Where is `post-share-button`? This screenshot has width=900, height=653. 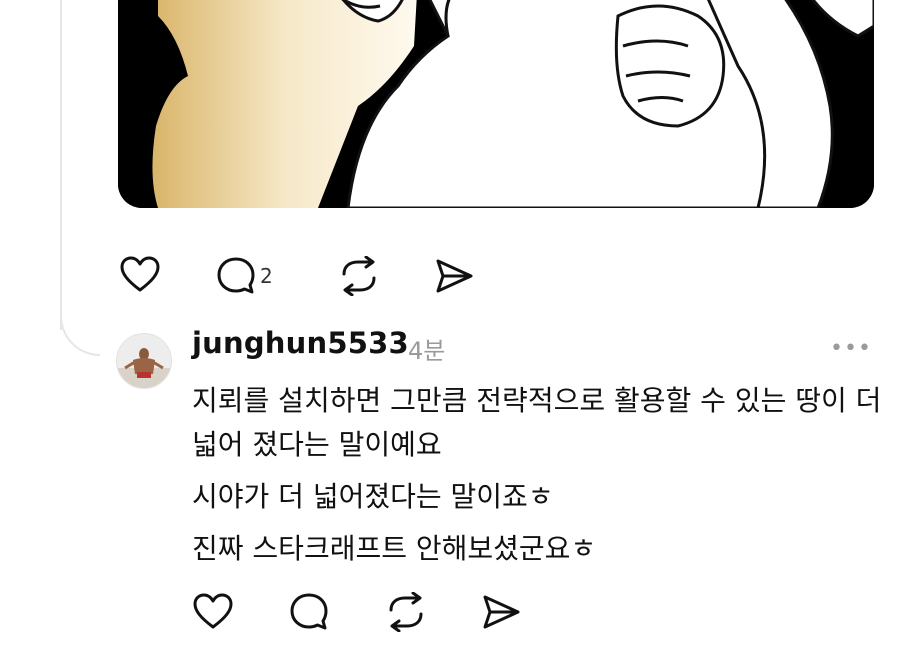 post-share-button is located at coordinates (454, 276).